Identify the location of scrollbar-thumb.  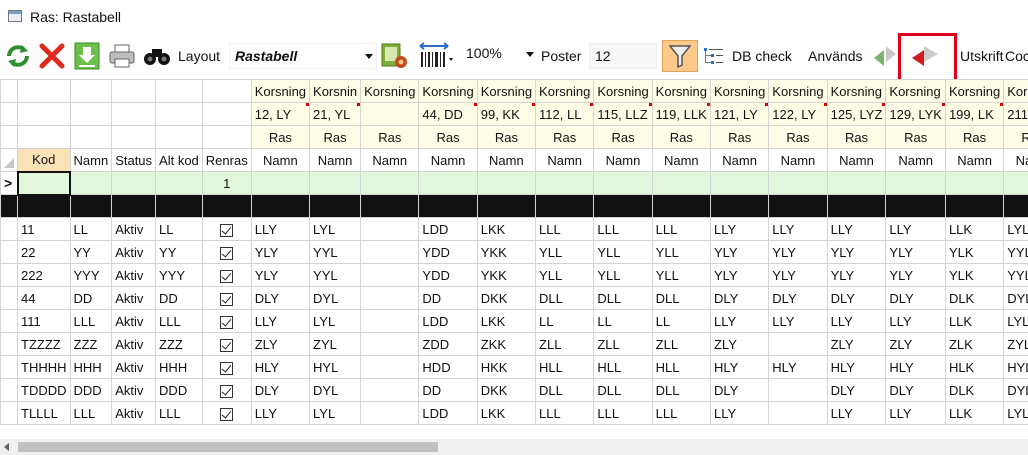
(228, 447).